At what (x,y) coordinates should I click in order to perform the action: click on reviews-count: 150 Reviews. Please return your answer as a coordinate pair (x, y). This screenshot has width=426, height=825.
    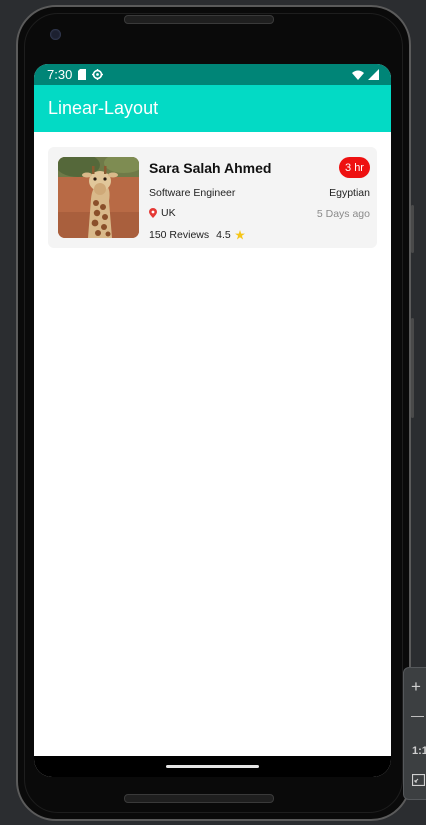
    Looking at the image, I should click on (179, 235).